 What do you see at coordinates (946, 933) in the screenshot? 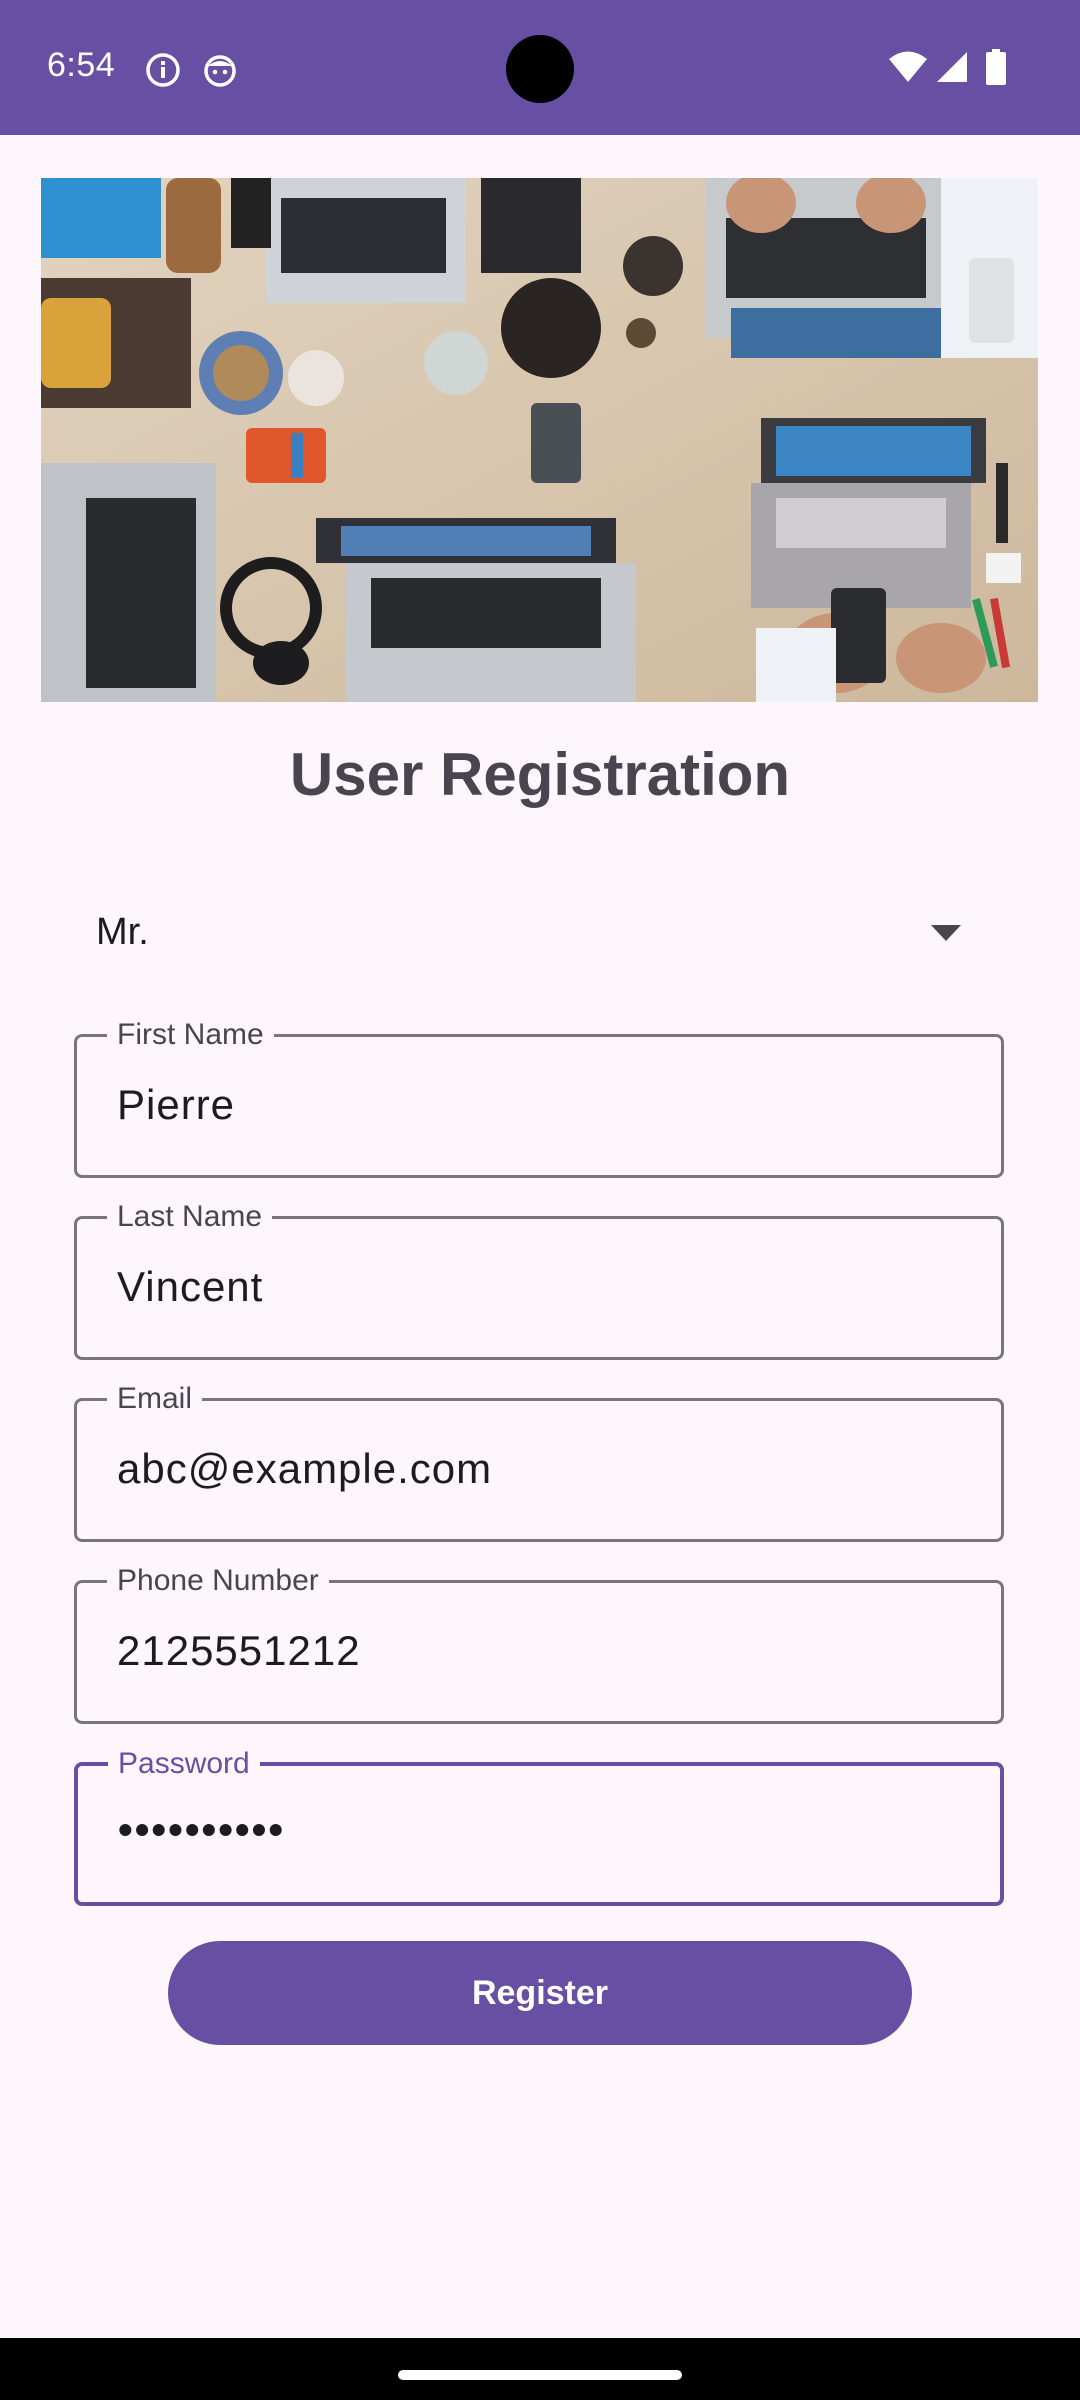
I see `dropdown-arrow-icon` at bounding box center [946, 933].